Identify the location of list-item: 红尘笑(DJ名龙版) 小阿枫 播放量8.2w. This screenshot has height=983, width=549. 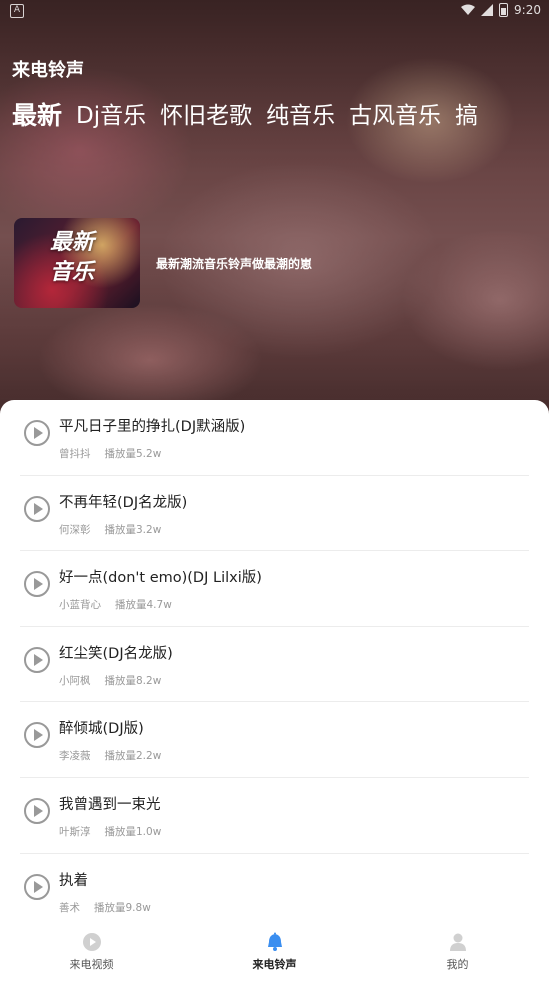
(274, 665).